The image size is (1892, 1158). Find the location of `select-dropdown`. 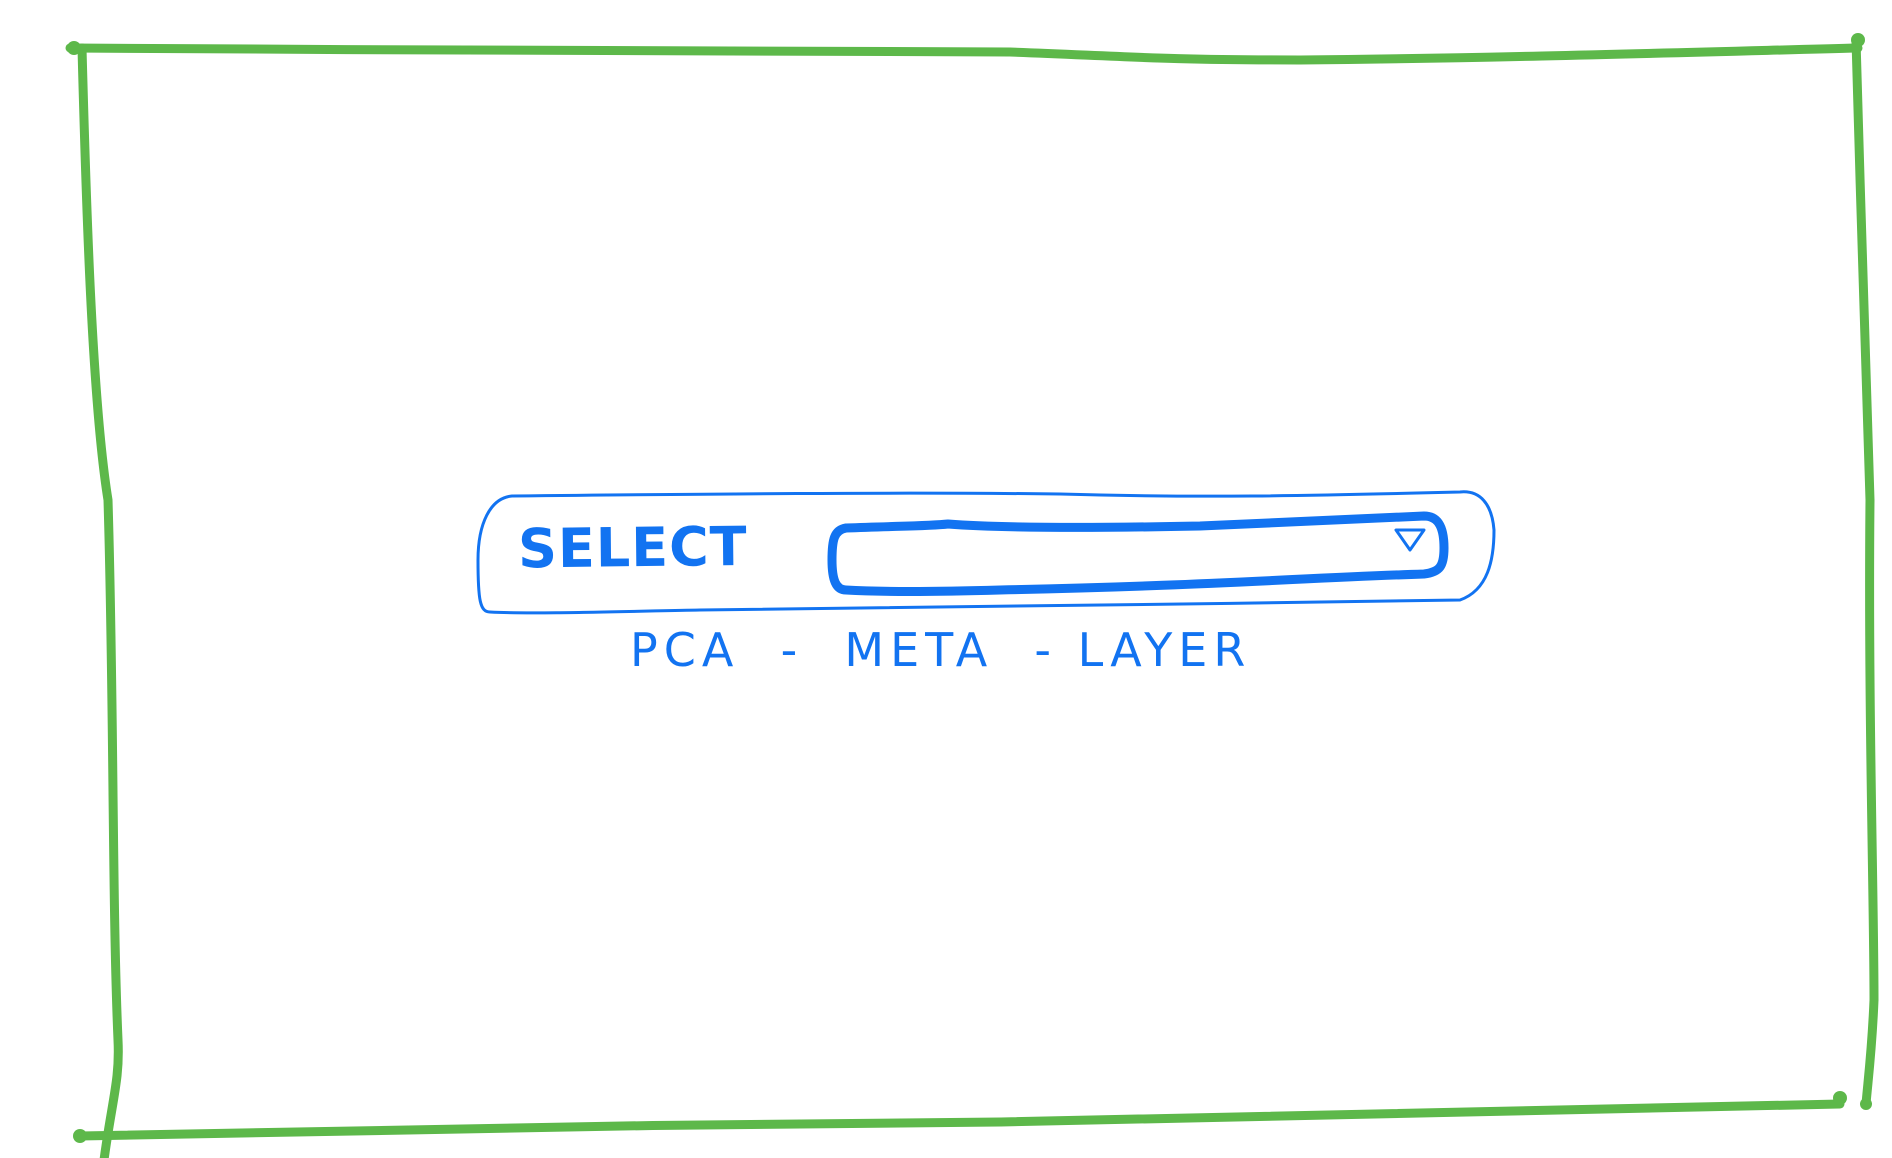

select-dropdown is located at coordinates (1130, 552).